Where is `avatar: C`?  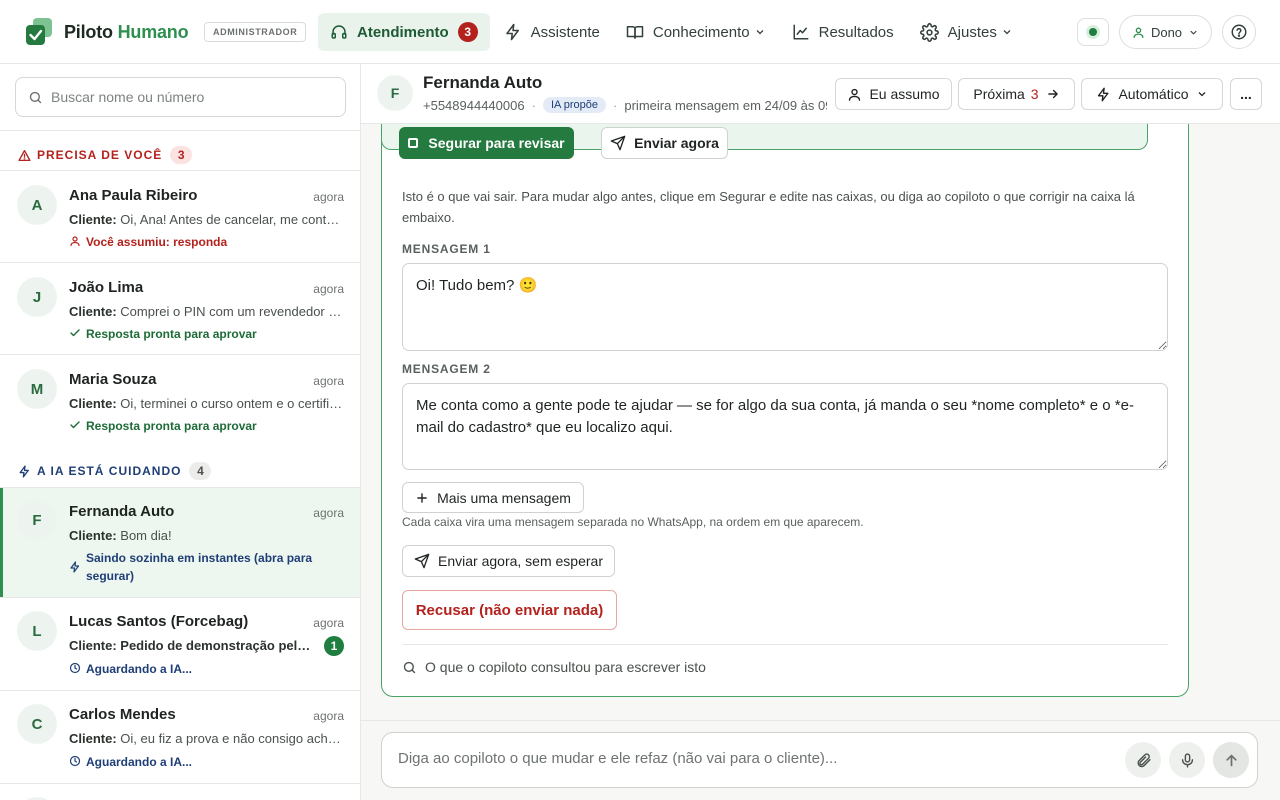
avatar: C is located at coordinates (37, 724).